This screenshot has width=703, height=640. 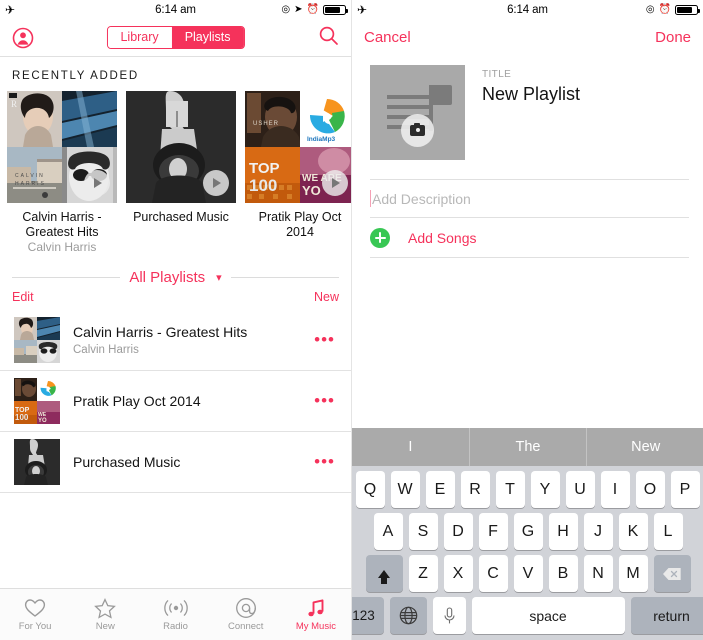 What do you see at coordinates (325, 119) in the screenshot?
I see `album-art-cell: IndiaMp3` at bounding box center [325, 119].